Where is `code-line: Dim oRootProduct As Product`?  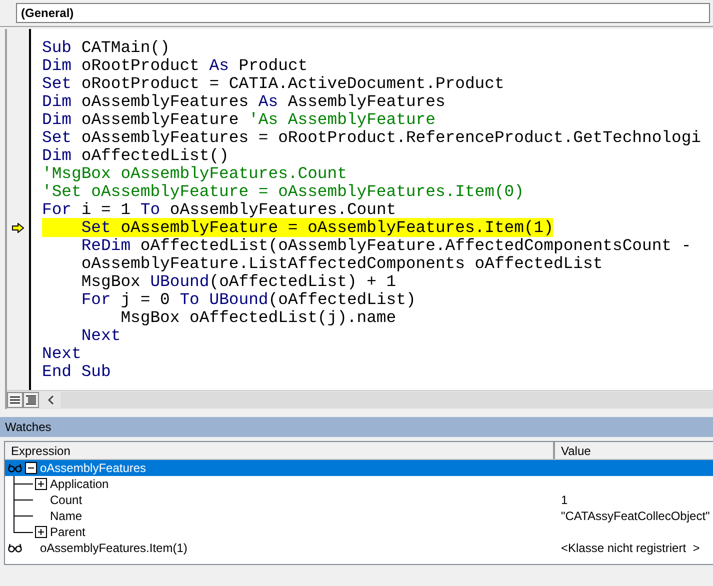
code-line: Dim oRootProduct As Product is located at coordinates (175, 65).